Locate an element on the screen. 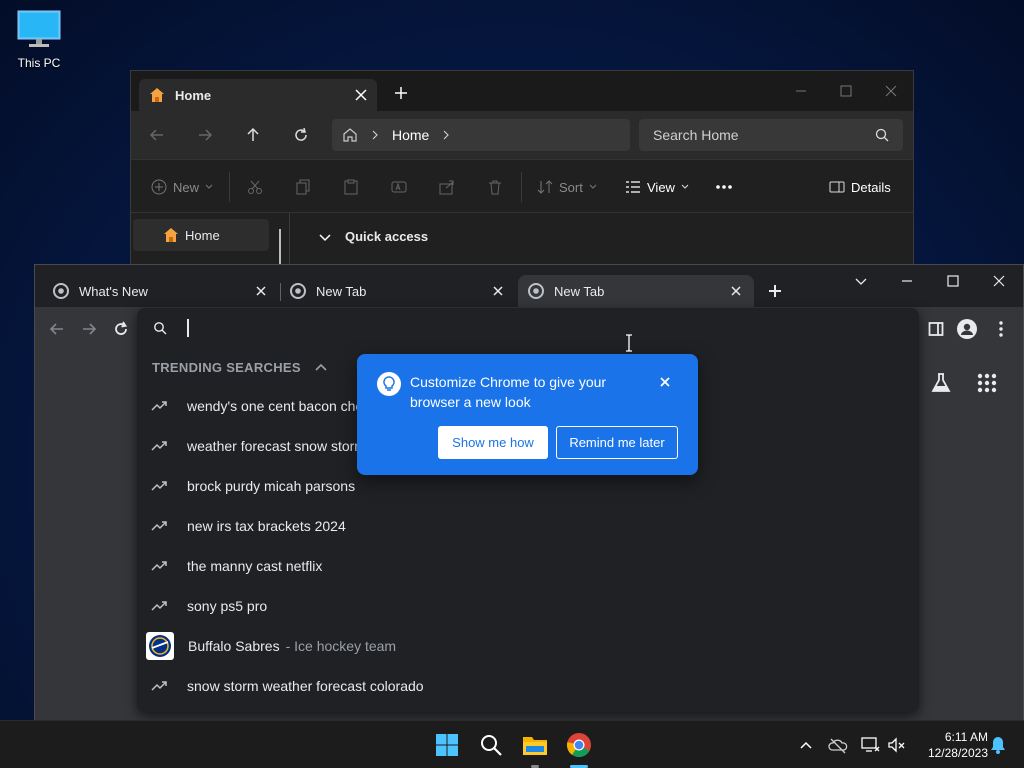 This screenshot has width=1024, height=768. tab-label: What's New is located at coordinates (113, 291).